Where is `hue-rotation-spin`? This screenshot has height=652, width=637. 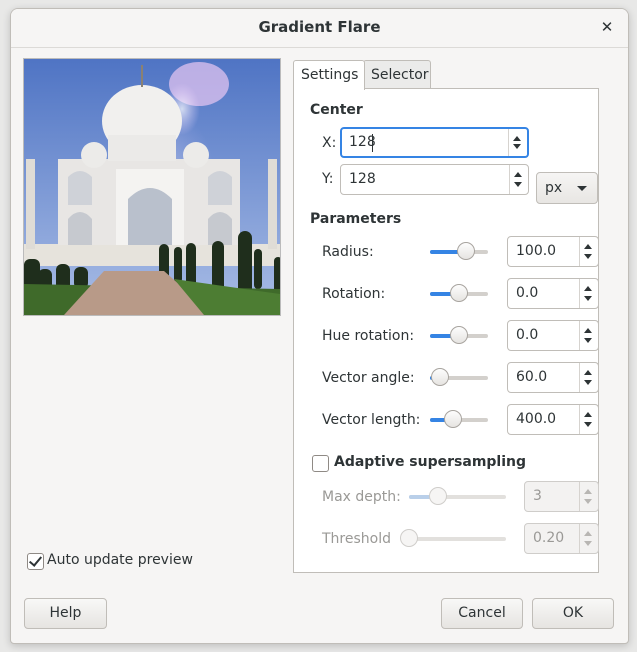
hue-rotation-spin is located at coordinates (588, 335).